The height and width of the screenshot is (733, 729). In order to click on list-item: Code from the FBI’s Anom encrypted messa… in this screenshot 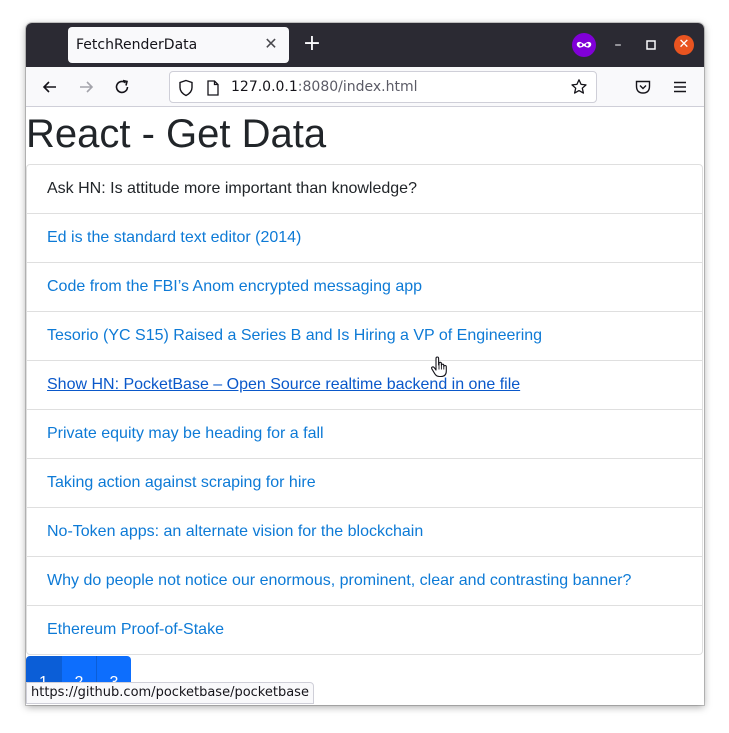, I will do `click(364, 286)`.